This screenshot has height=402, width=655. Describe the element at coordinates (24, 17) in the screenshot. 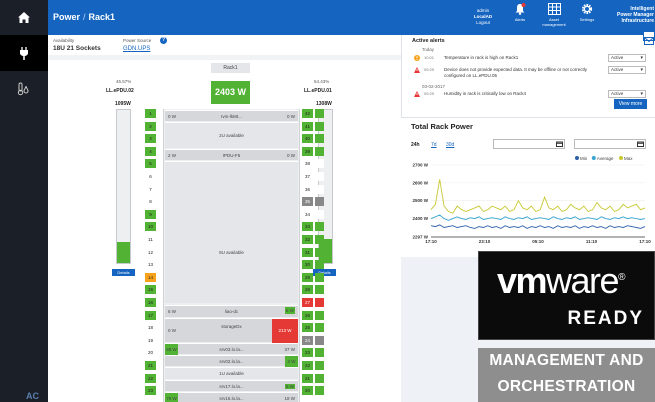

I see `home-button` at that location.